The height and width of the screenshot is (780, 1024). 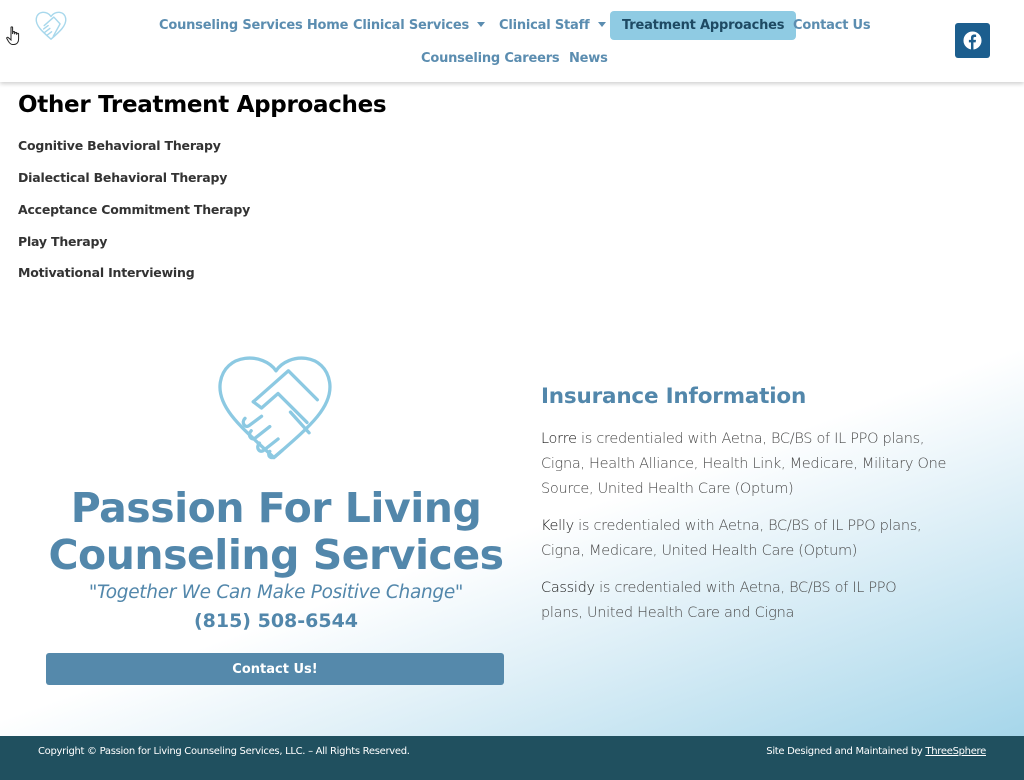 I want to click on facebook-button, so click(x=972, y=40).